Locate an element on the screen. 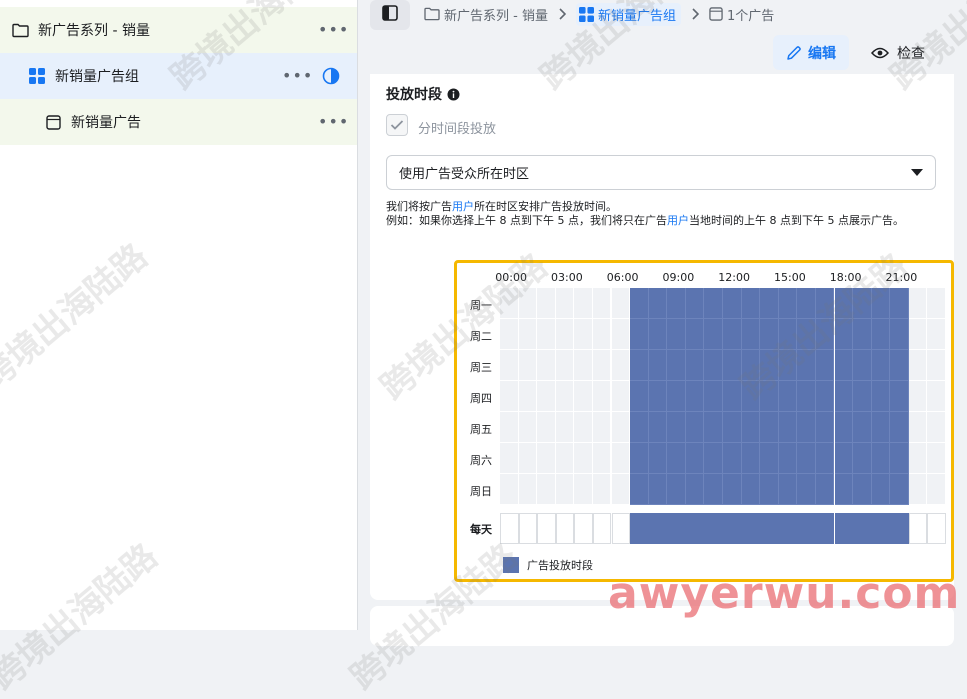 Image resolution: width=967 pixels, height=699 pixels. breadcrumb-ads: 1个广告 is located at coordinates (741, 14).